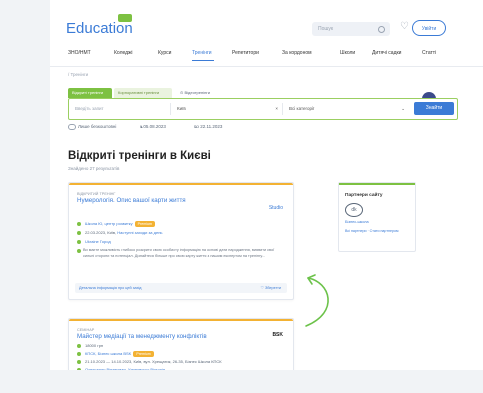 The image size is (483, 393). I want to click on card-price-text: 18000 грн, so click(94, 345).